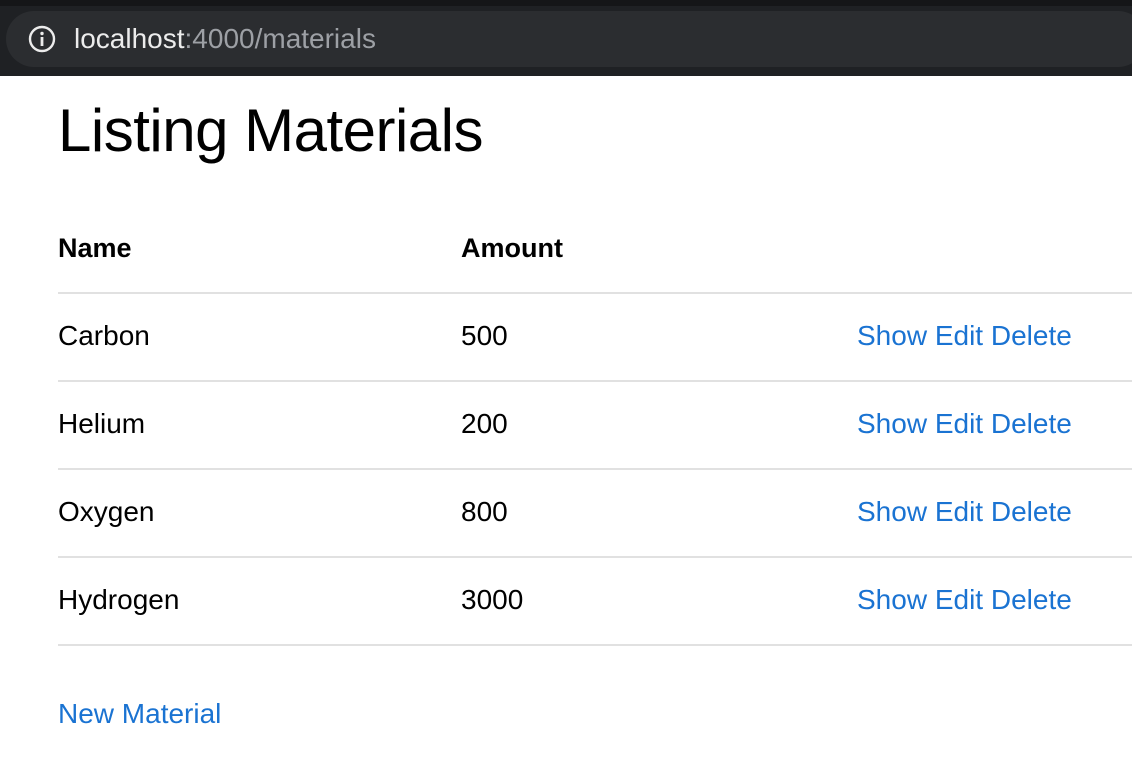 This screenshot has height=768, width=1132. Describe the element at coordinates (595, 338) in the screenshot. I see `table-row: Carbon 500 Show Edit Delete` at that location.